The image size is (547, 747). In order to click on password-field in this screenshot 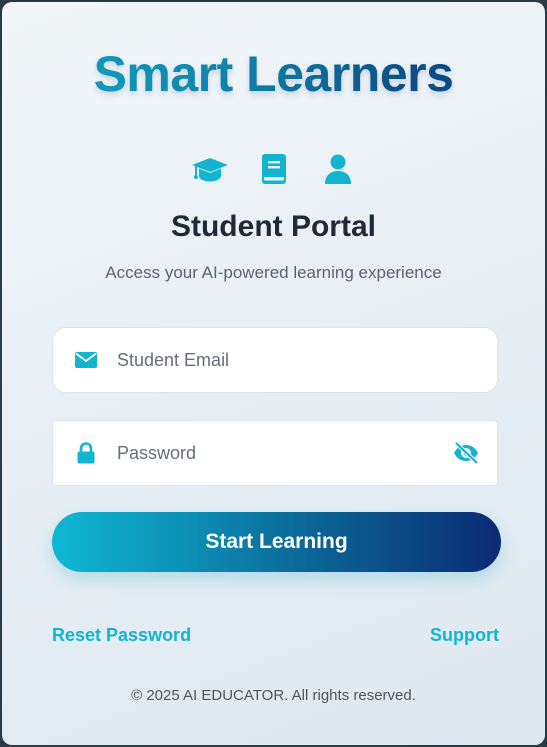, I will do `click(275, 453)`.